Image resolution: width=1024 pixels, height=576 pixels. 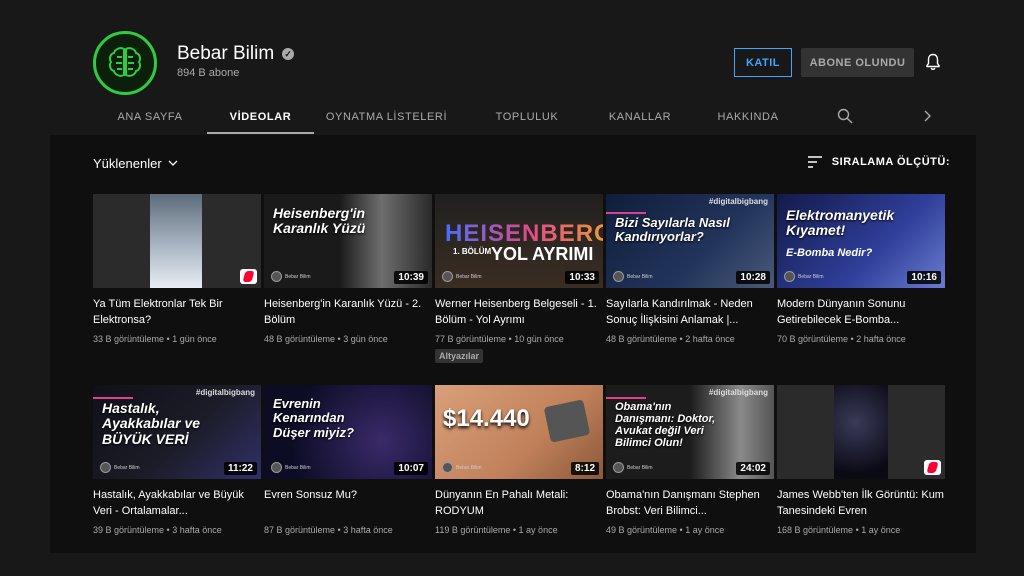 What do you see at coordinates (248, 276) in the screenshot?
I see `shorts-icon` at bounding box center [248, 276].